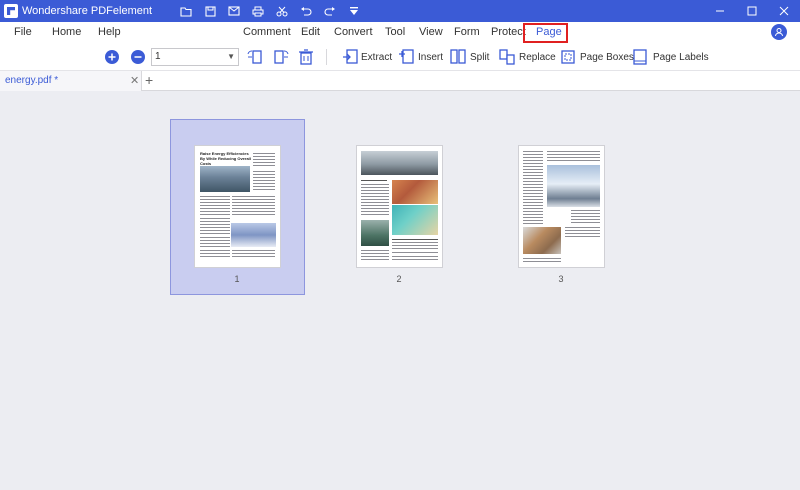  Describe the element at coordinates (545, 33) in the screenshot. I see `page-menu-highlight-box` at that location.